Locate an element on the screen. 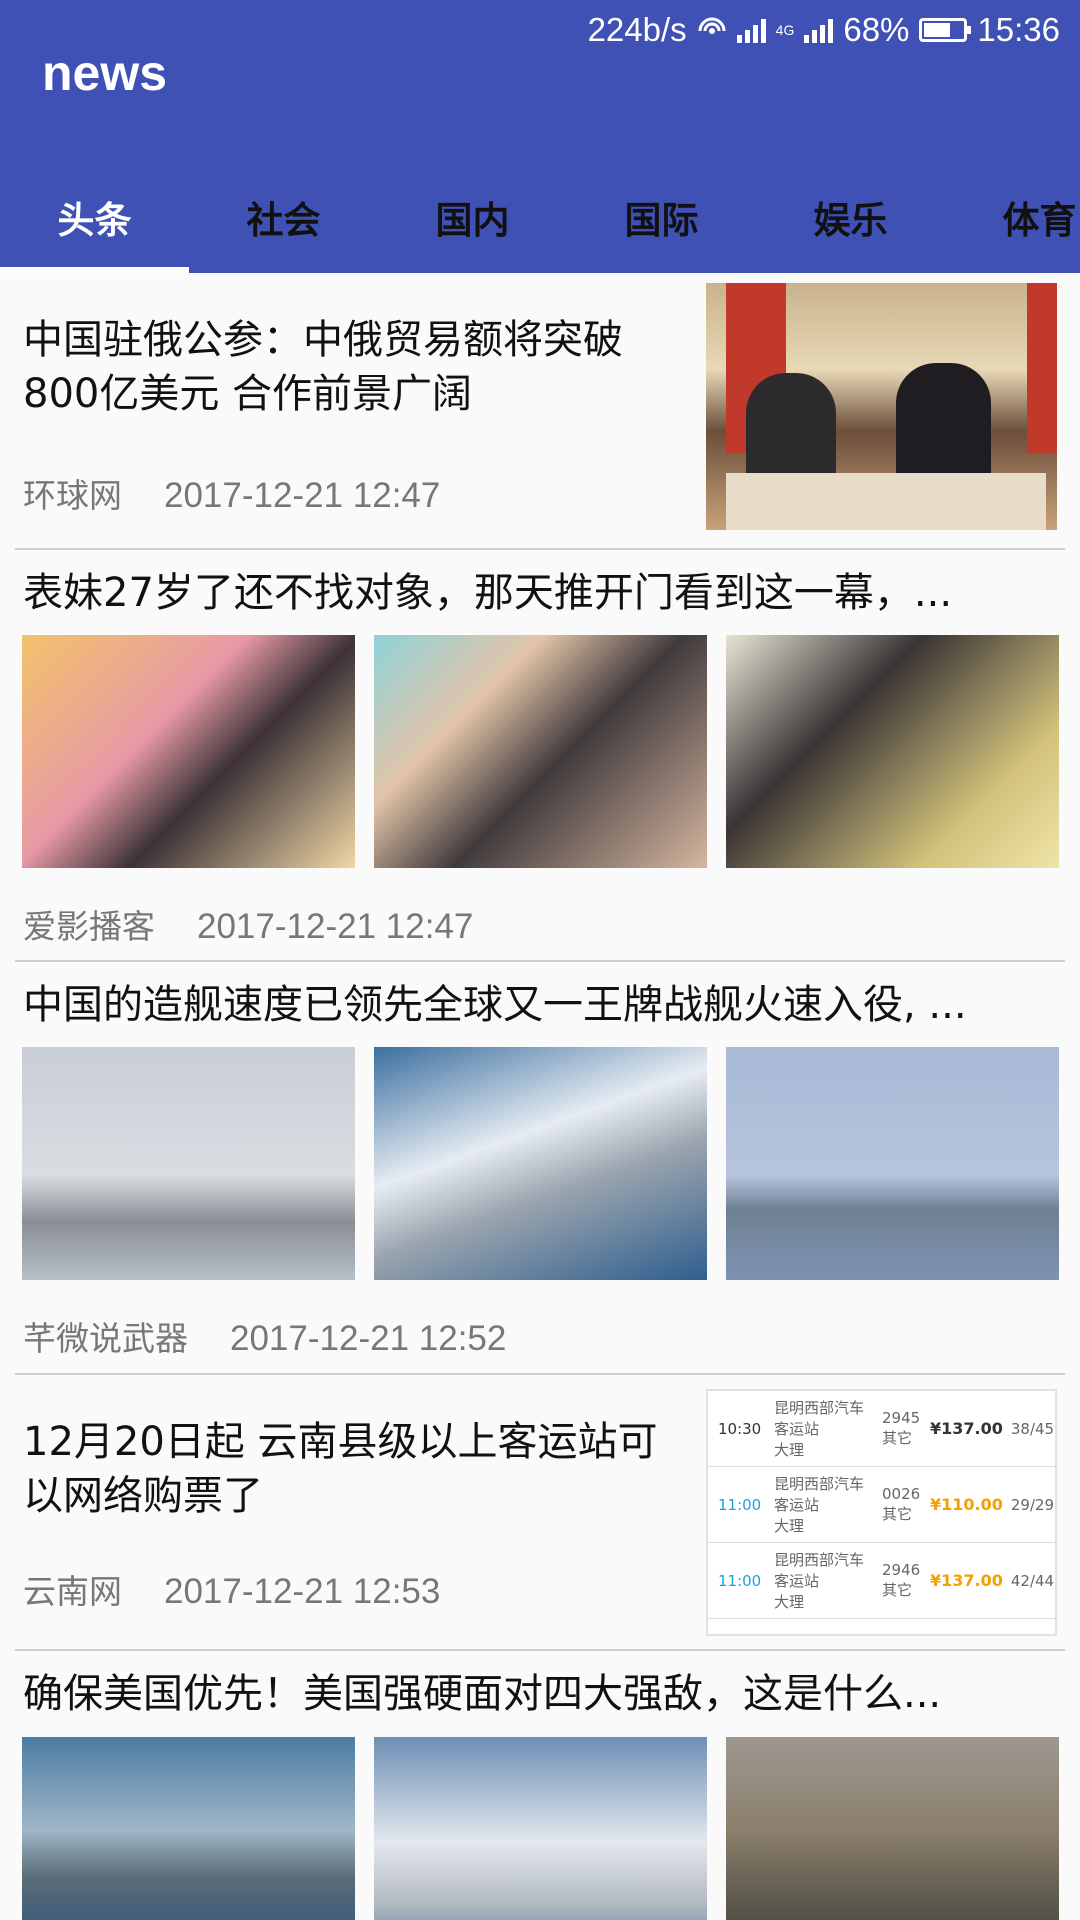 The image size is (1080, 1920). network-type: 4G is located at coordinates (785, 30).